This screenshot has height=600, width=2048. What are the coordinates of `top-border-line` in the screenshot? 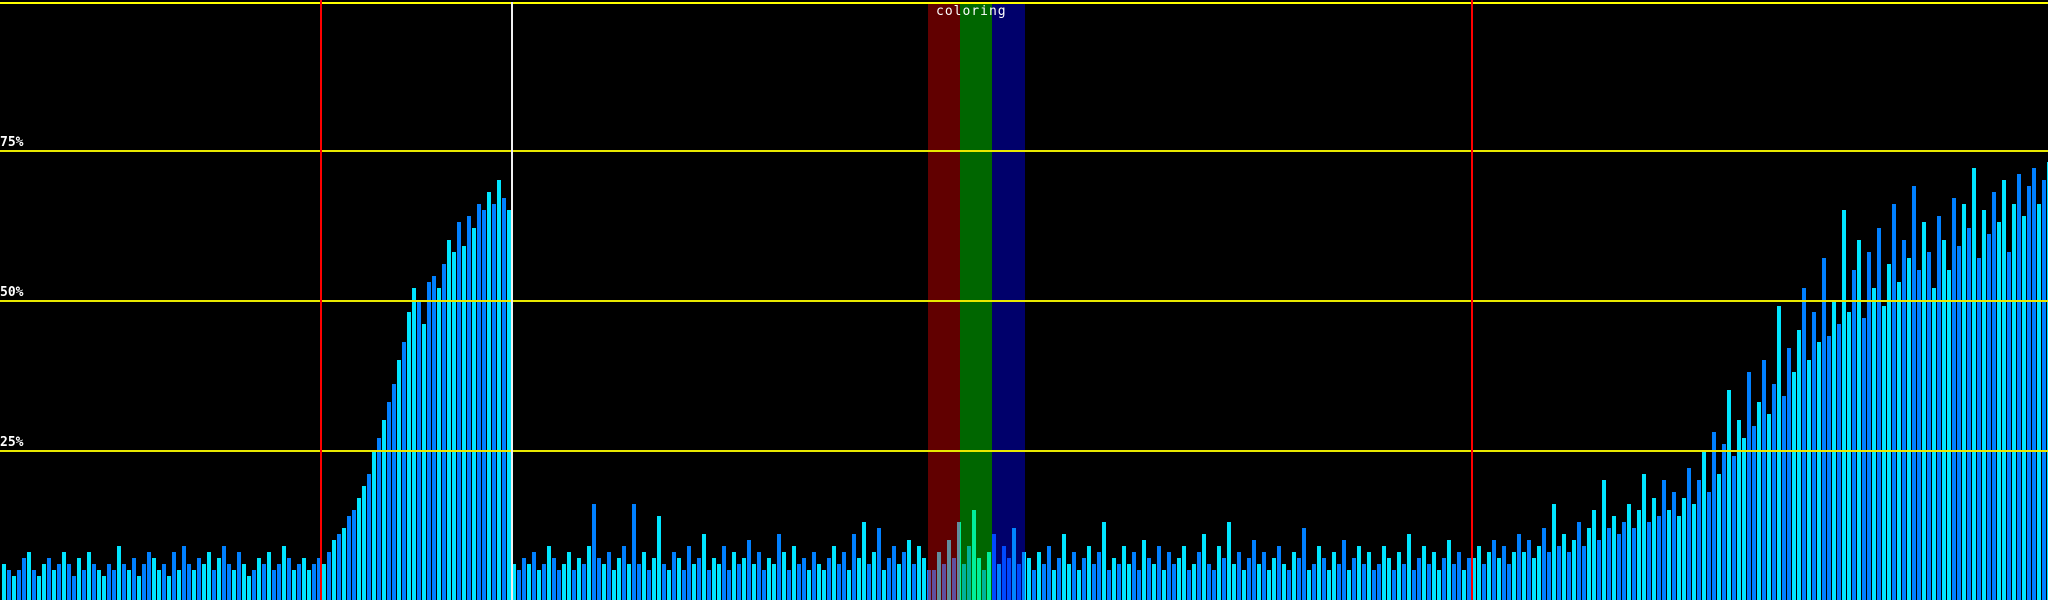 It's located at (1024, 3).